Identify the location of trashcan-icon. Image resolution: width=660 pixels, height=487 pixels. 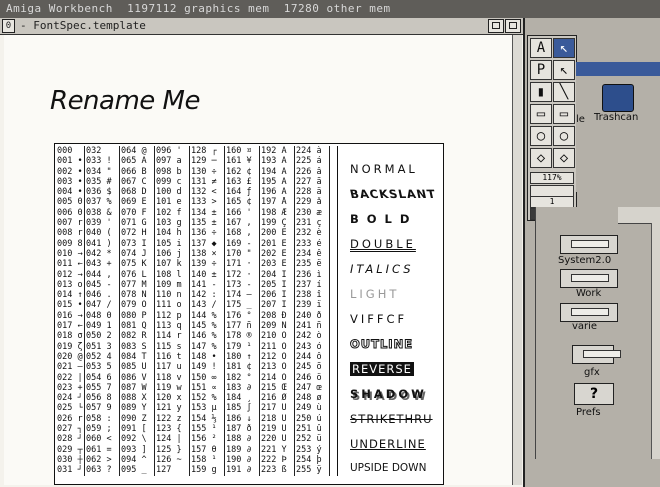
(618, 98).